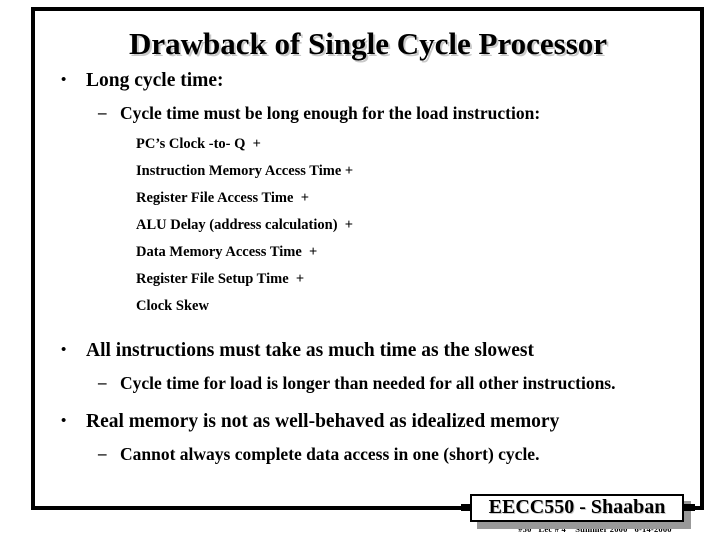 The height and width of the screenshot is (540, 720). Describe the element at coordinates (220, 279) in the screenshot. I see `timing-term-item: Register File Setup Time +` at that location.